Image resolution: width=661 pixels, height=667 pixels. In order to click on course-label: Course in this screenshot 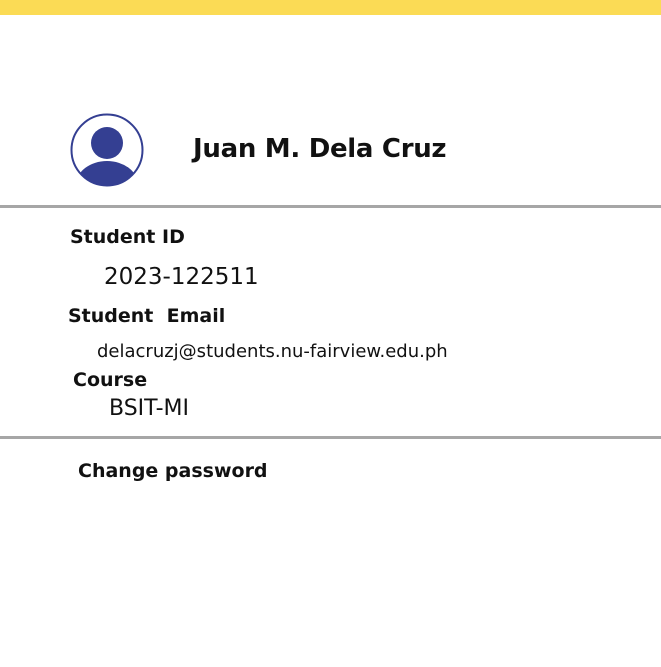, I will do `click(110, 380)`.